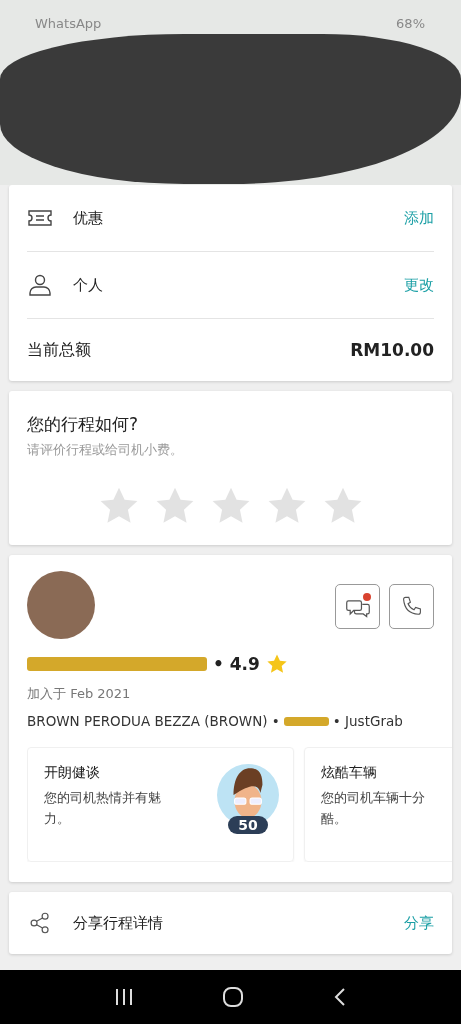  What do you see at coordinates (103, 808) in the screenshot?
I see `compliment-description: 您的司机热情并有魅力。` at bounding box center [103, 808].